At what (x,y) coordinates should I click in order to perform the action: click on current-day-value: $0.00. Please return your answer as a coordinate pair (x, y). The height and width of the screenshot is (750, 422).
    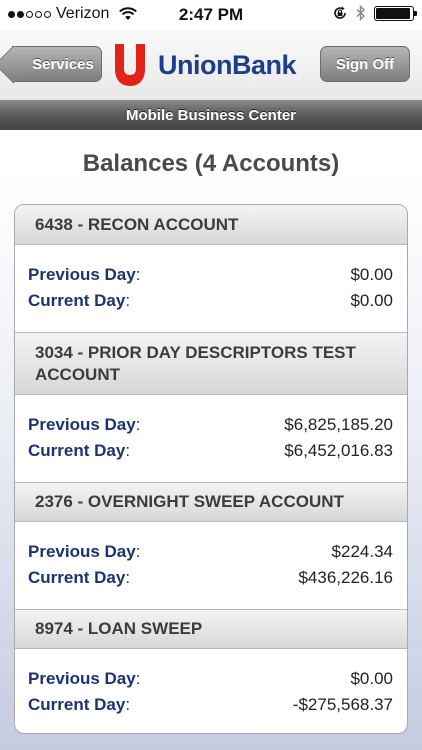
    Looking at the image, I should click on (371, 300).